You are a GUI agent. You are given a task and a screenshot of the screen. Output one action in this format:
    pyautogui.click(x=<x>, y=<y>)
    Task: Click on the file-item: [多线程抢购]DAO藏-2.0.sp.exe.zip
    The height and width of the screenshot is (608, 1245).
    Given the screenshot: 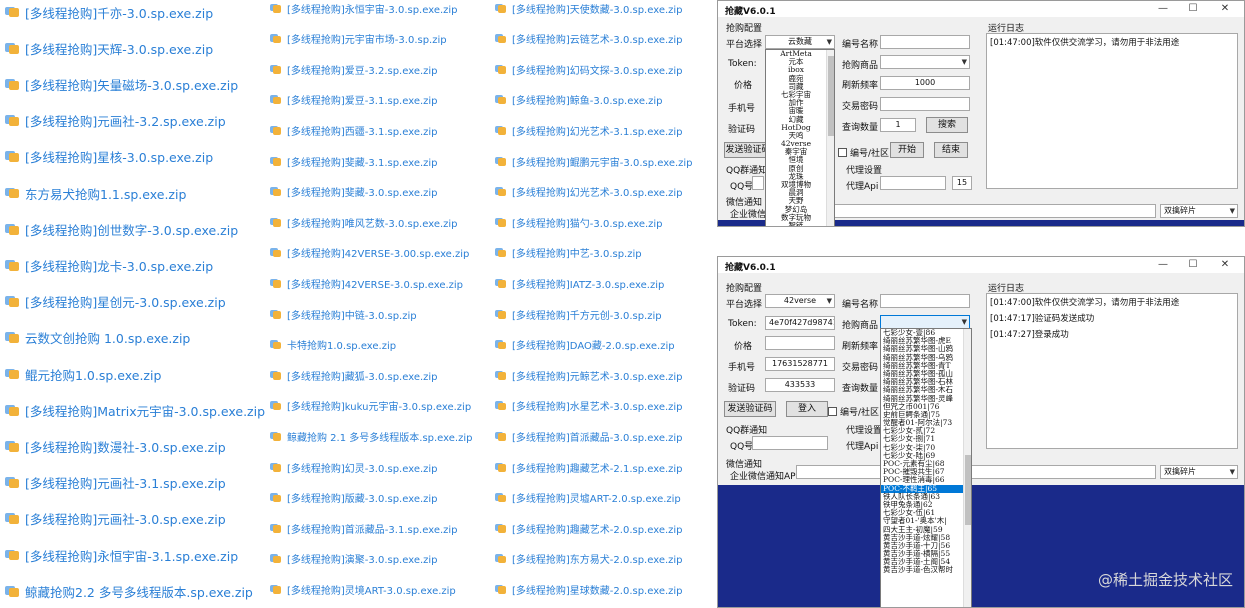 What is the action you would take?
    pyautogui.click(x=585, y=345)
    